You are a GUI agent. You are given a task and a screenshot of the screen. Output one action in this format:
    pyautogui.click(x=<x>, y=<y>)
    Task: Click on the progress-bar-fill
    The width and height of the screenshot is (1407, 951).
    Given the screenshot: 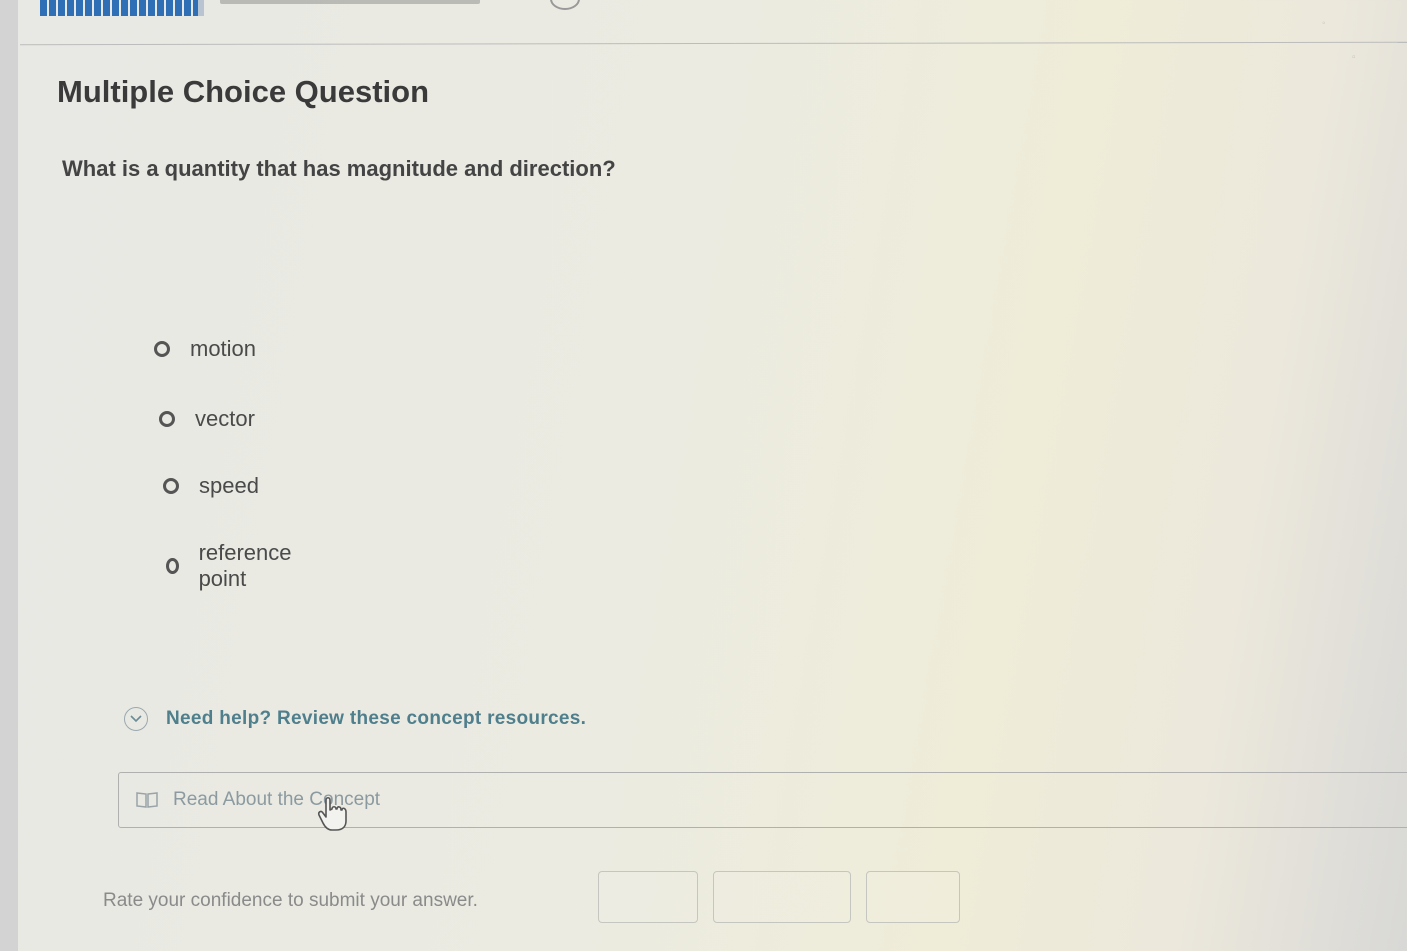 What is the action you would take?
    pyautogui.click(x=119, y=8)
    